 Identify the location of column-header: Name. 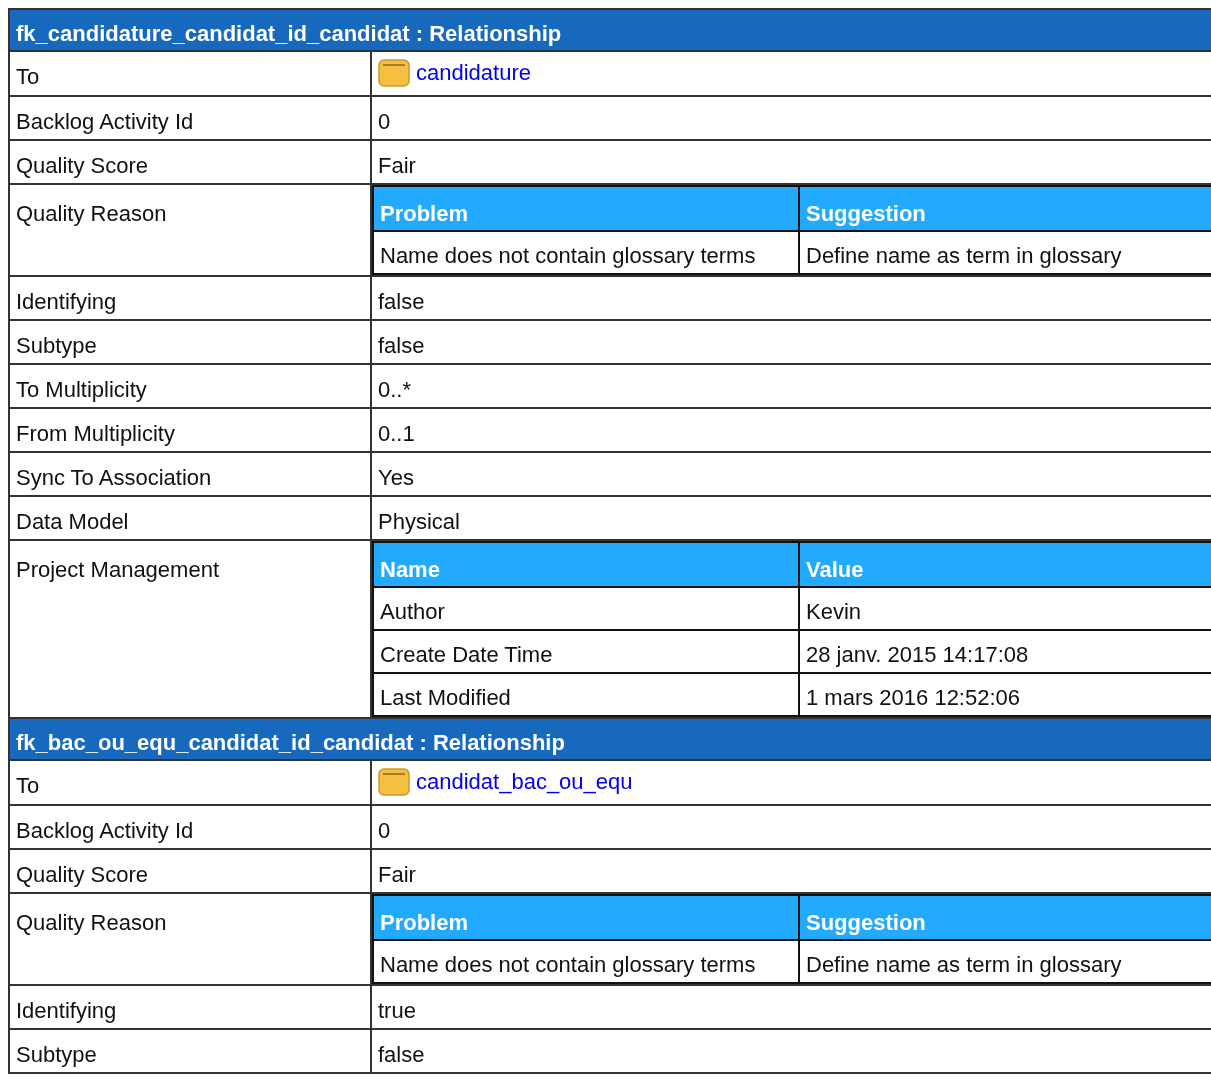
(586, 564).